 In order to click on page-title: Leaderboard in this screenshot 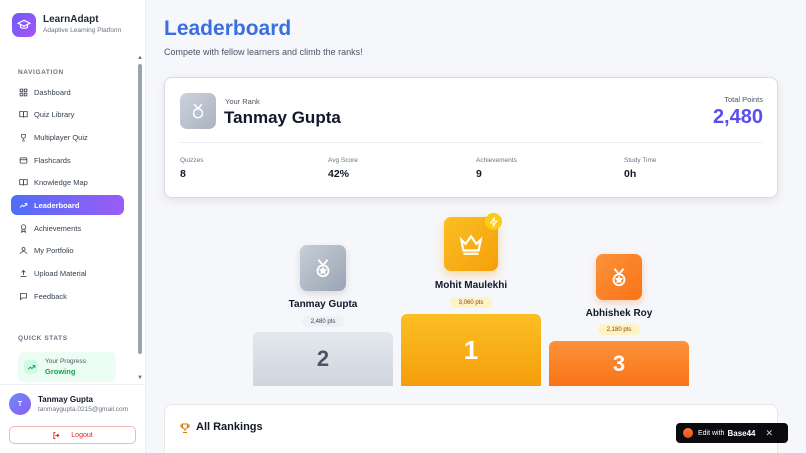, I will do `click(228, 28)`.